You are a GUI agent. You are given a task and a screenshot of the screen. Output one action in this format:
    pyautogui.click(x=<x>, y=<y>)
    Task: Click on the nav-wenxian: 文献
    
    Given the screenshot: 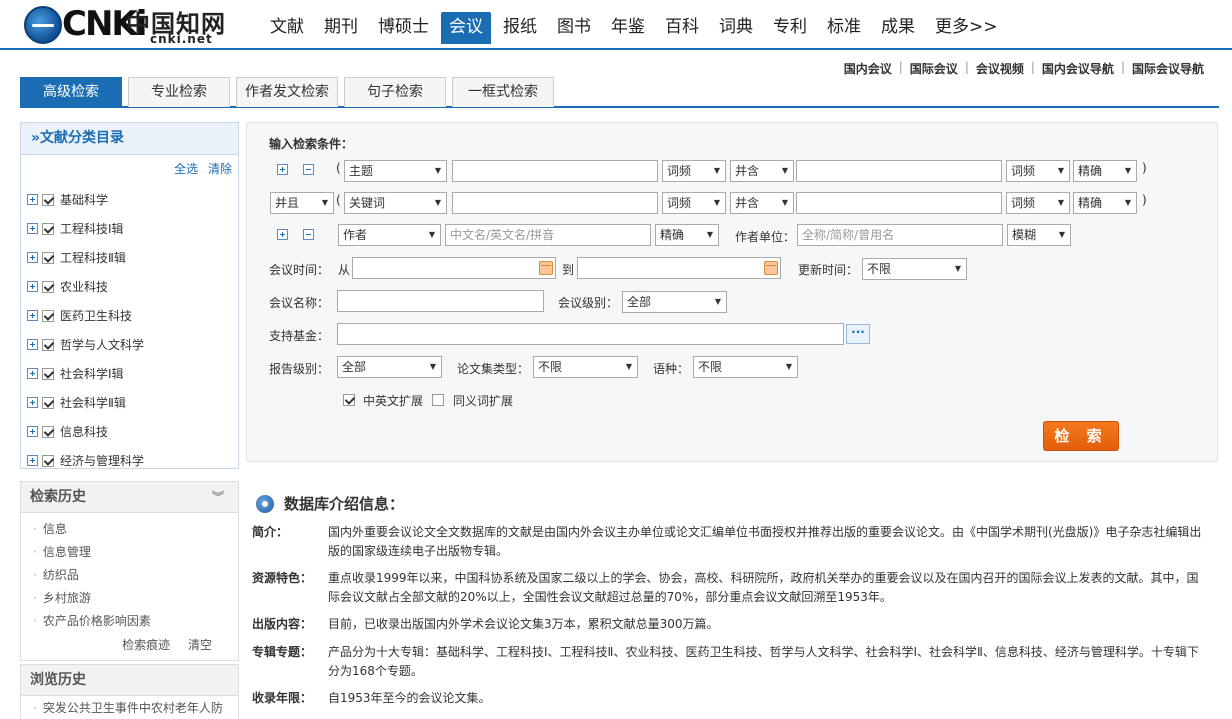 What is the action you would take?
    pyautogui.click(x=287, y=28)
    